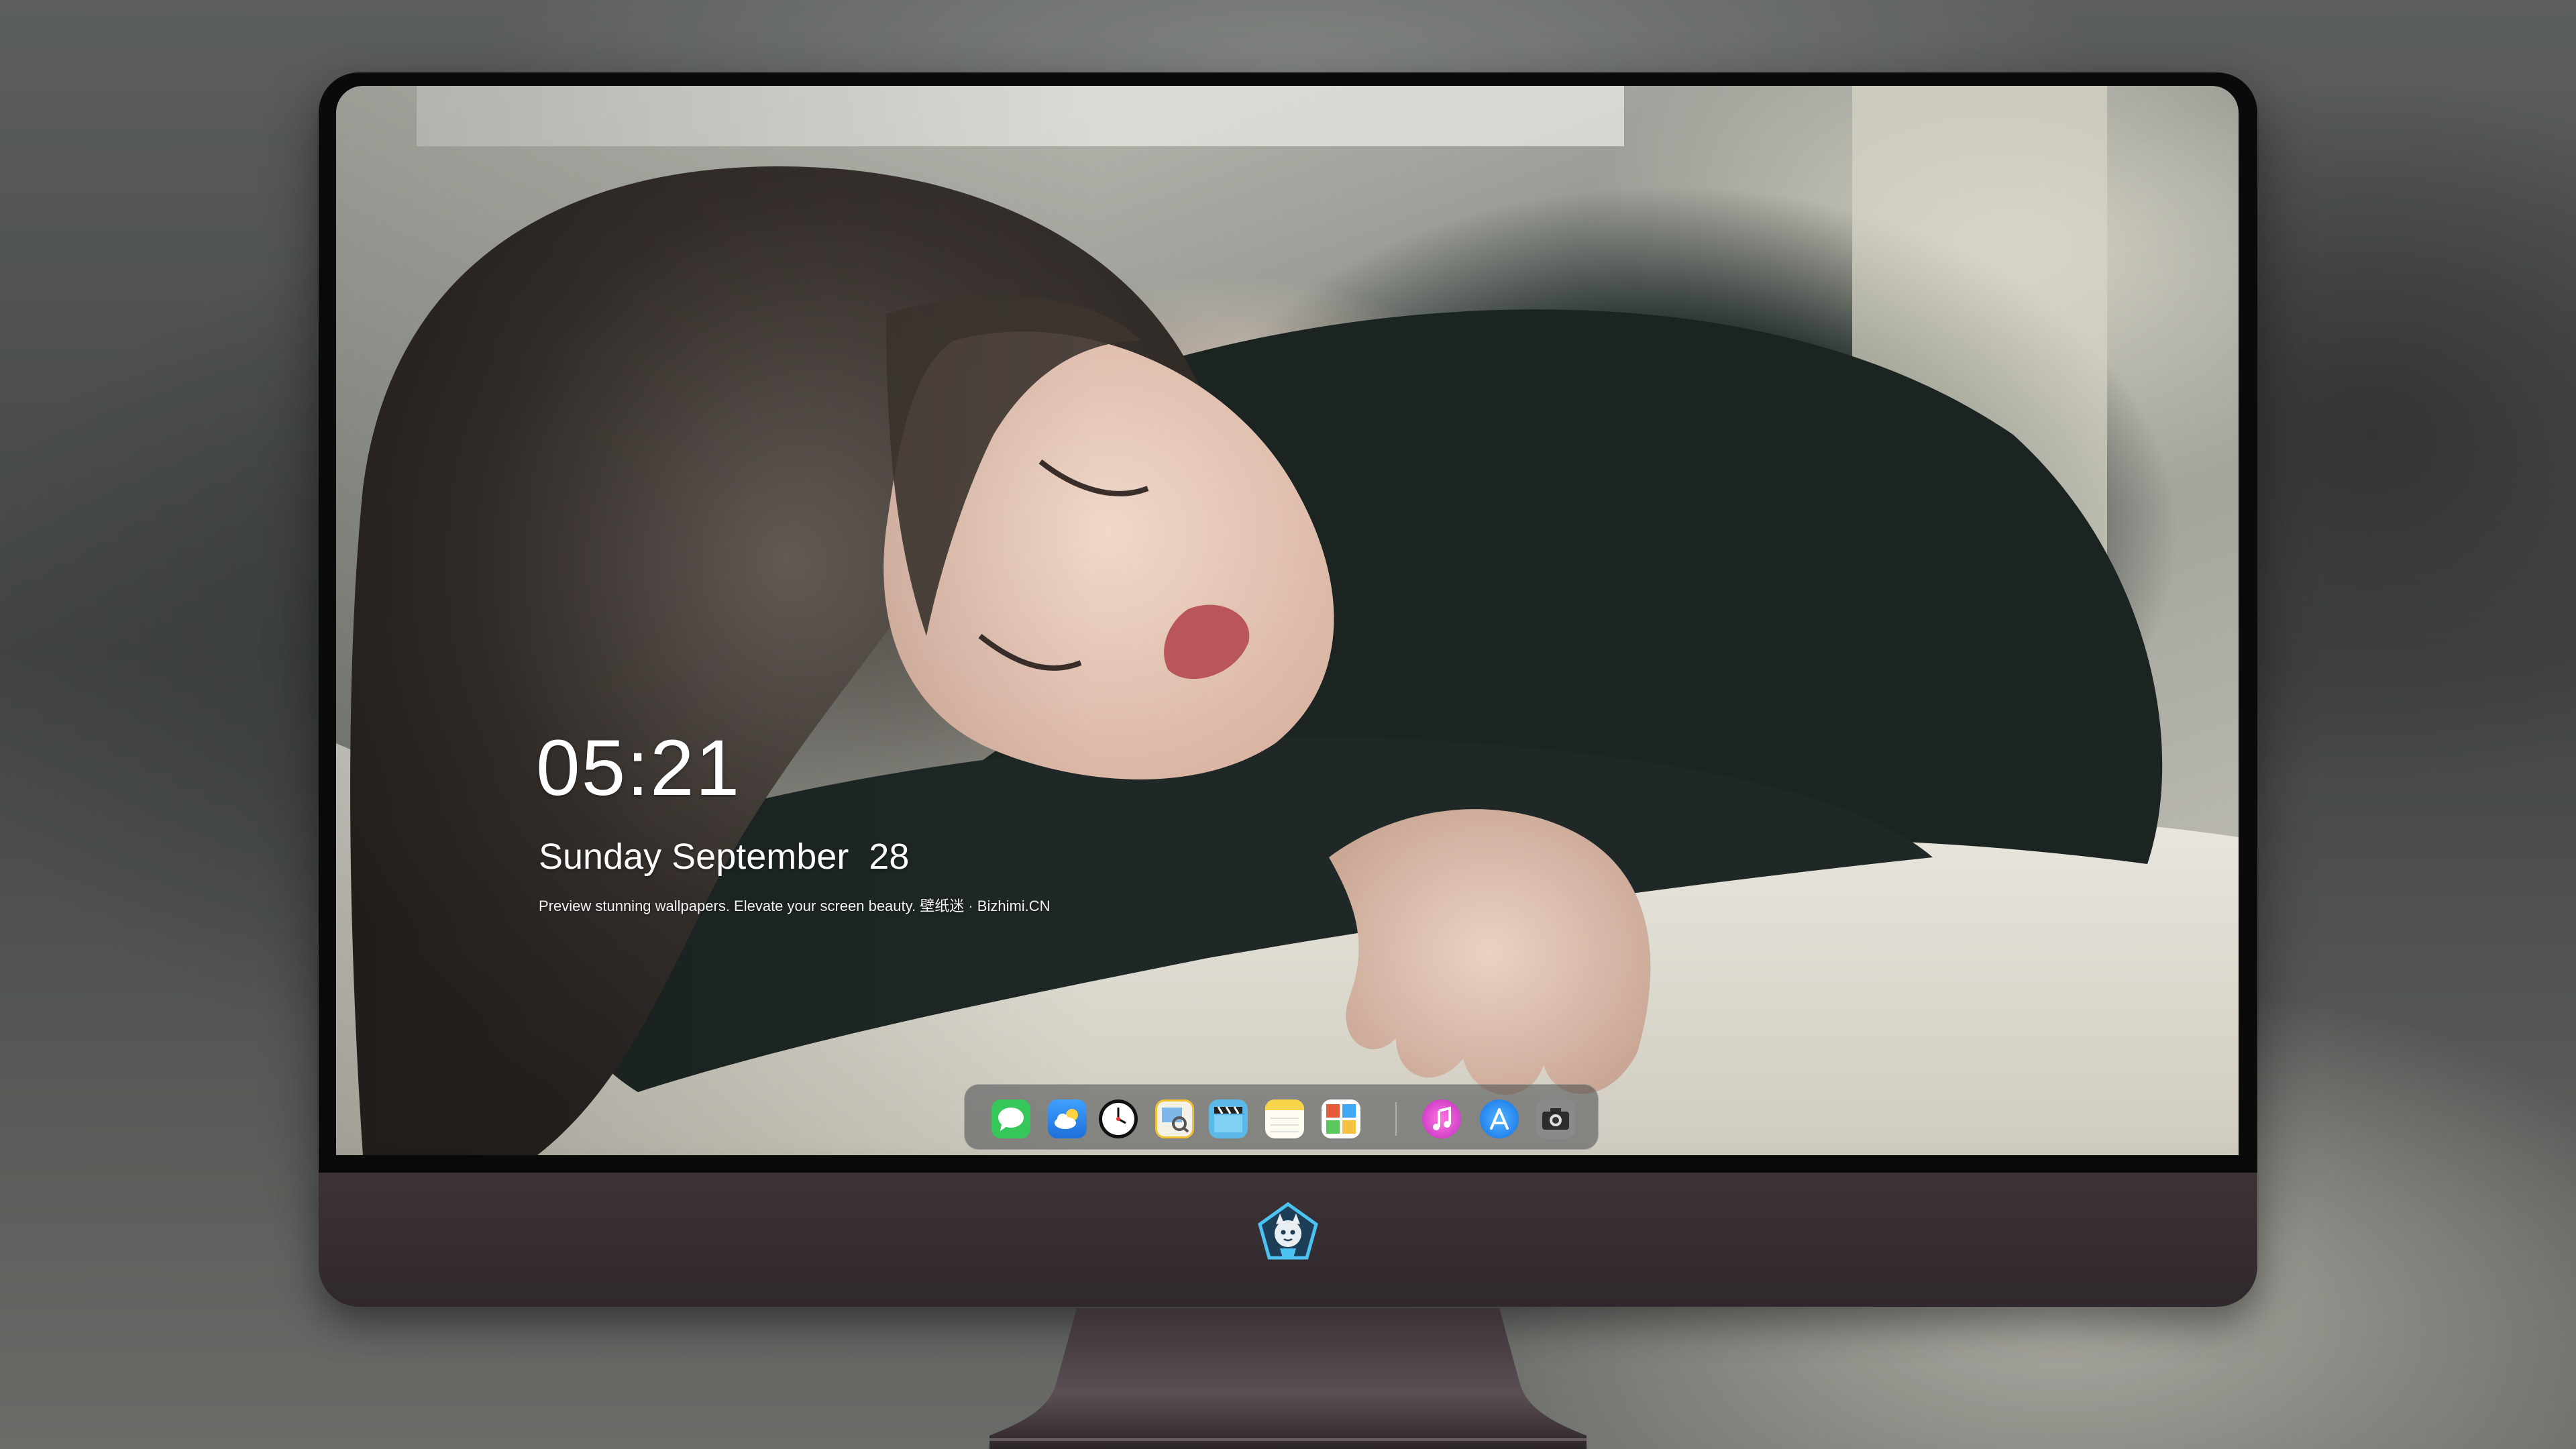  I want to click on camera-icon, so click(1555, 1118).